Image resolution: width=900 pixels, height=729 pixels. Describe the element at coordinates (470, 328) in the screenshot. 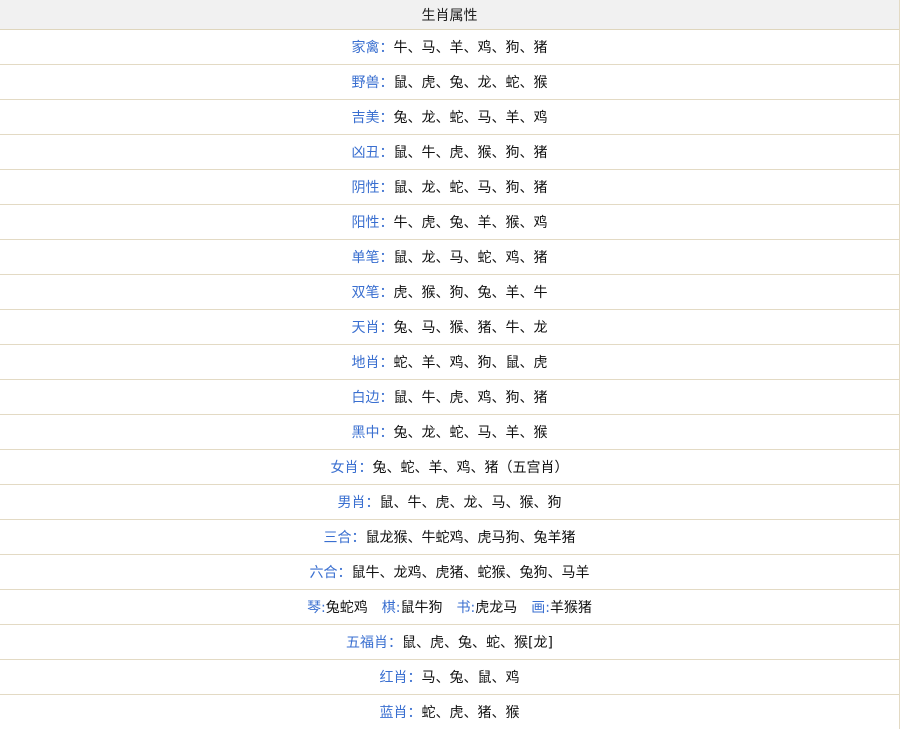

I see `row-value: 兔、马、猴、猪、牛、龙` at that location.